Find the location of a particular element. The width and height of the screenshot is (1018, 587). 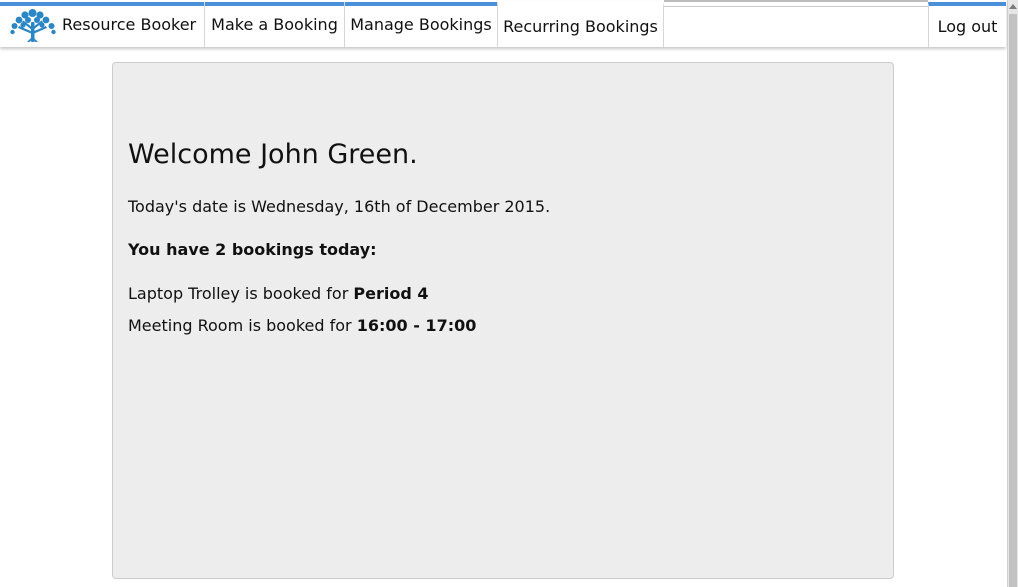

booking-time: 16:00 - 17:00 is located at coordinates (416, 325).